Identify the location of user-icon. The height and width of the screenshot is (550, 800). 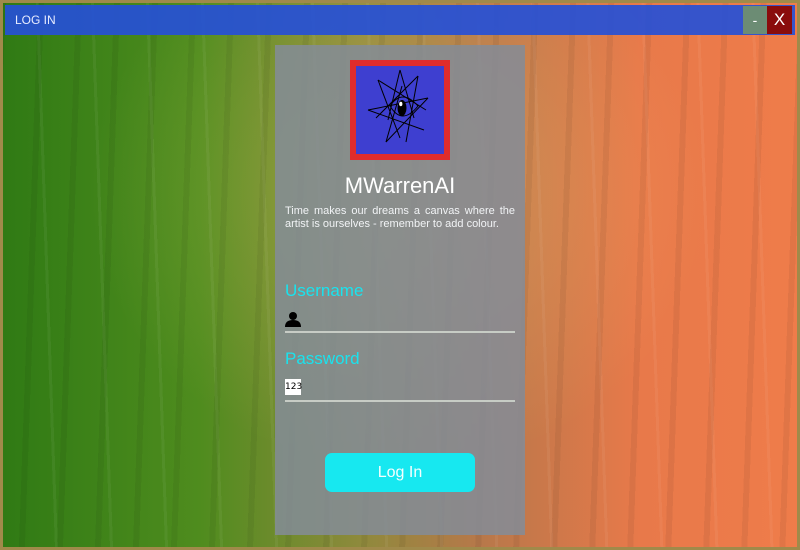
(293, 319).